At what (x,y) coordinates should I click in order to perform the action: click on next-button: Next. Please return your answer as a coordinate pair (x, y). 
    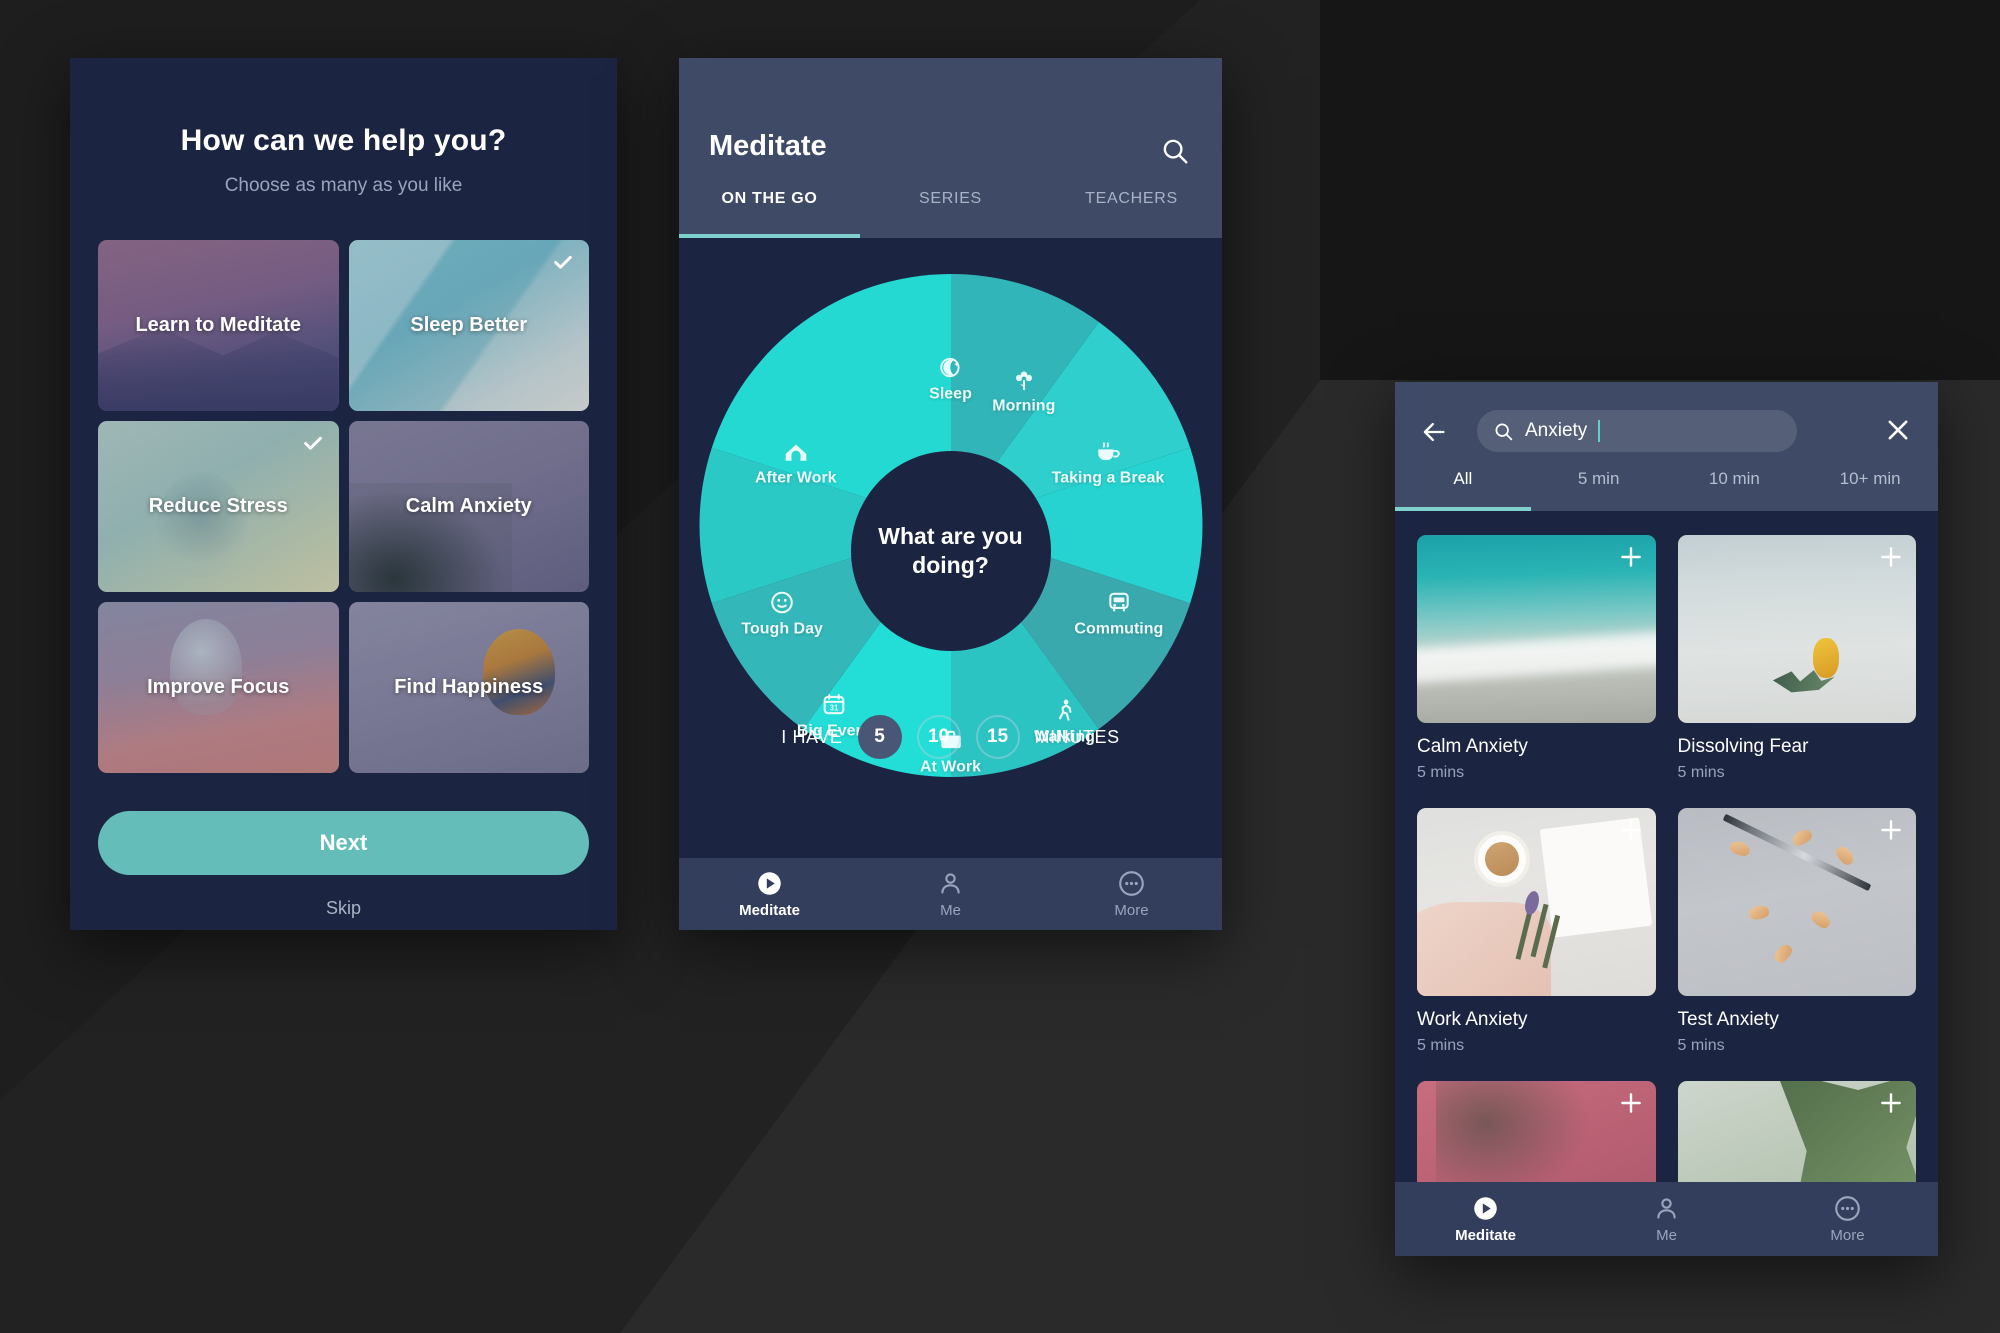
    Looking at the image, I should click on (343, 843).